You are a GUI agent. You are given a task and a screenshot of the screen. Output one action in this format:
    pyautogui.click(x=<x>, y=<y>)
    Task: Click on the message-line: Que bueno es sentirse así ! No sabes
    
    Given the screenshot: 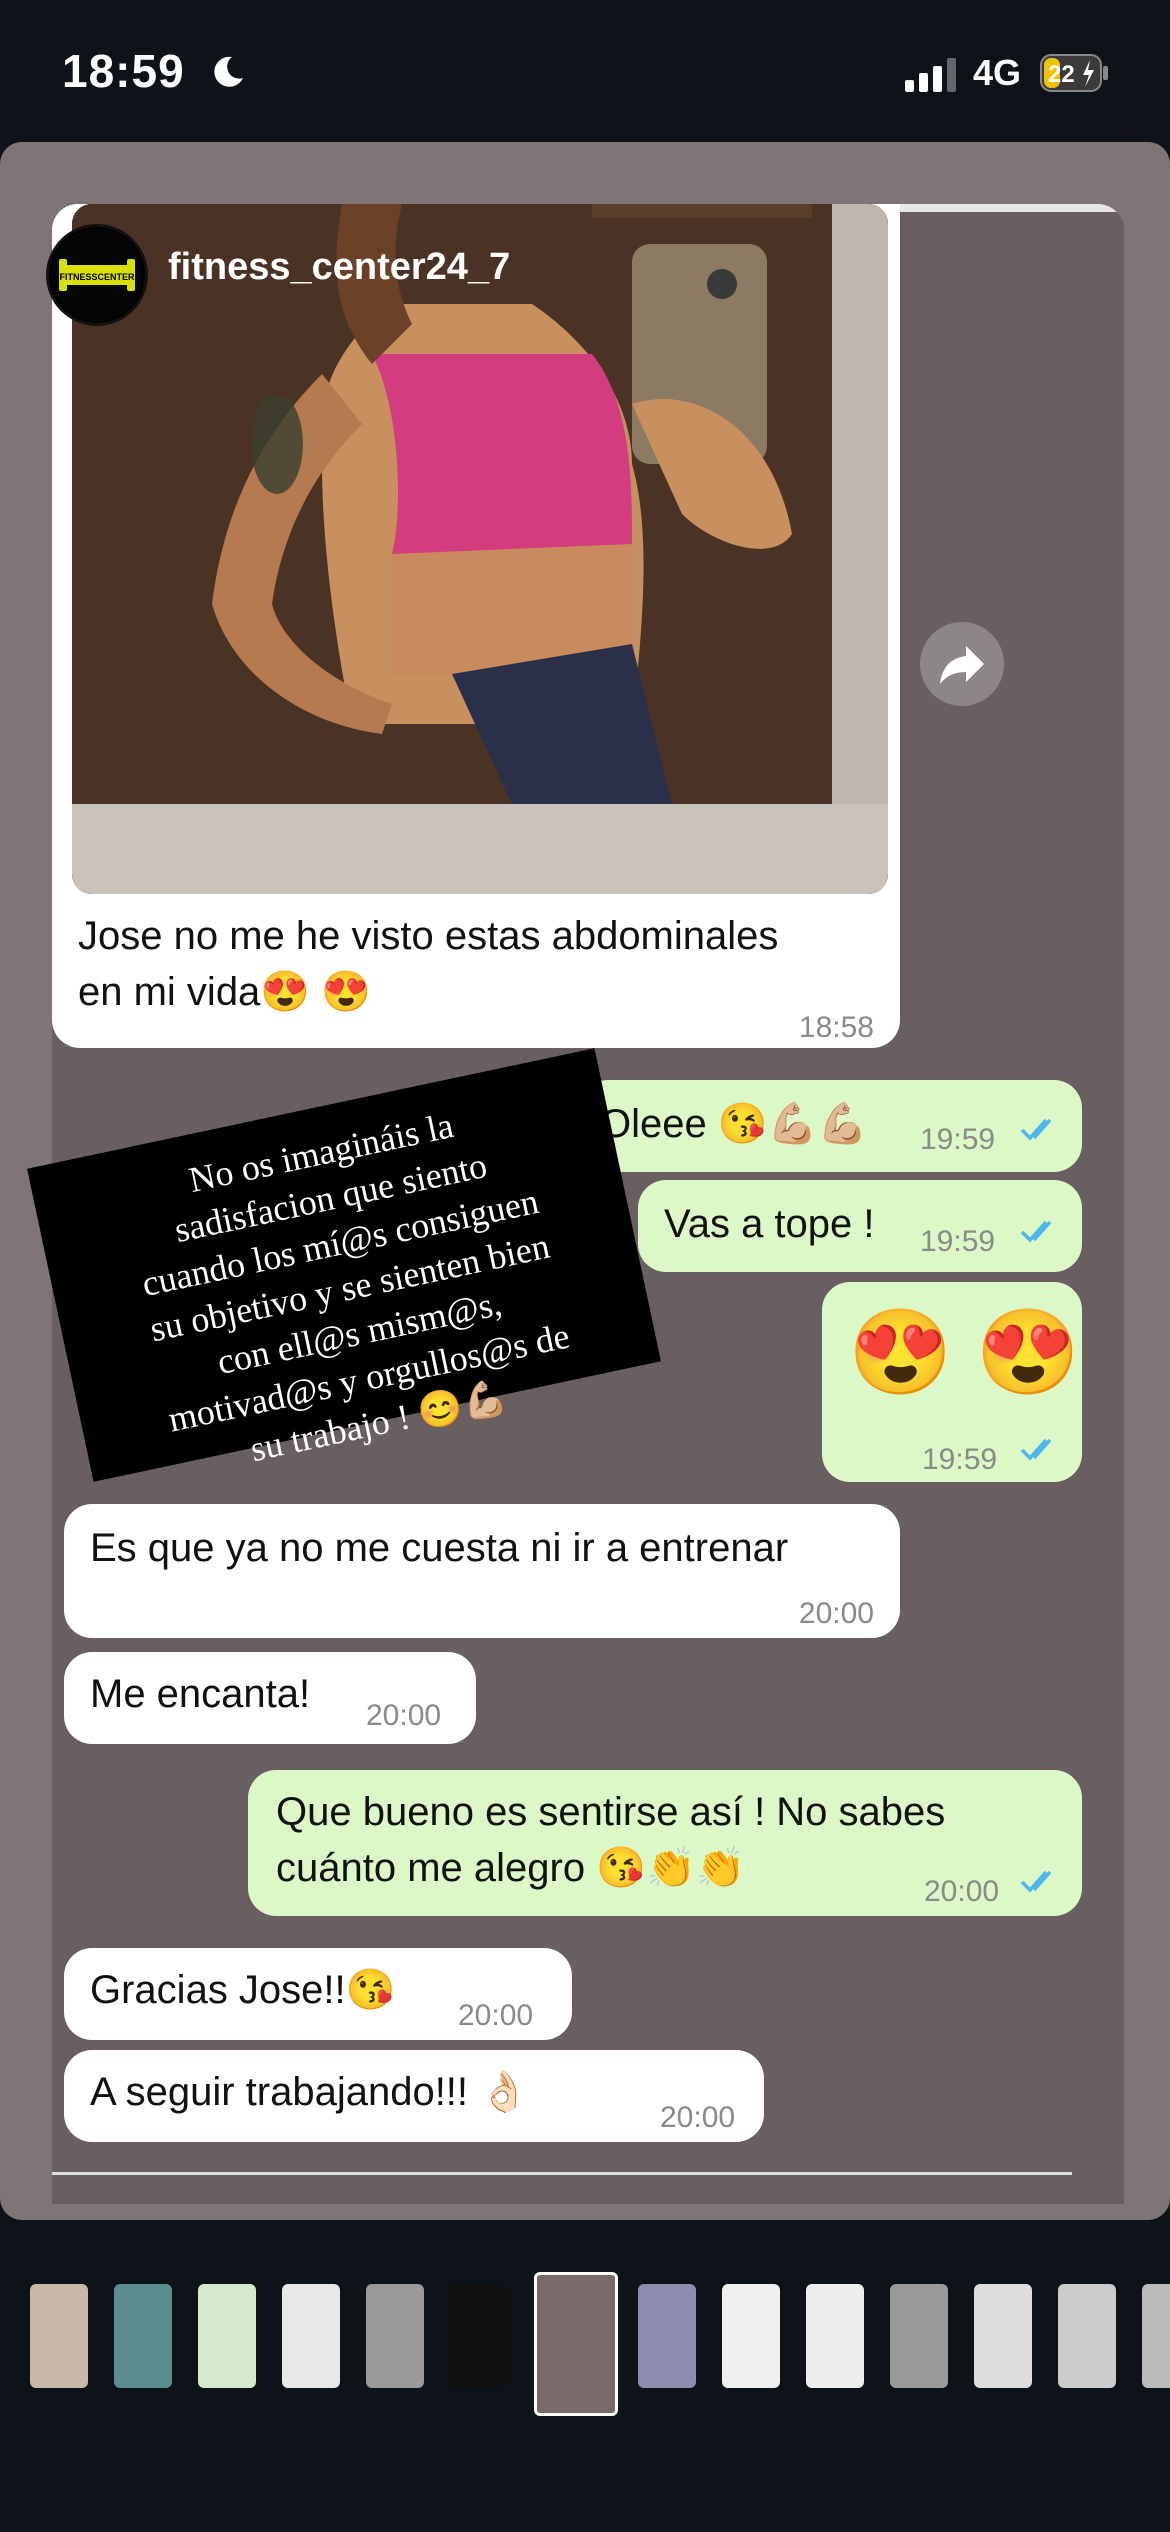 What is the action you would take?
    pyautogui.click(x=611, y=1812)
    